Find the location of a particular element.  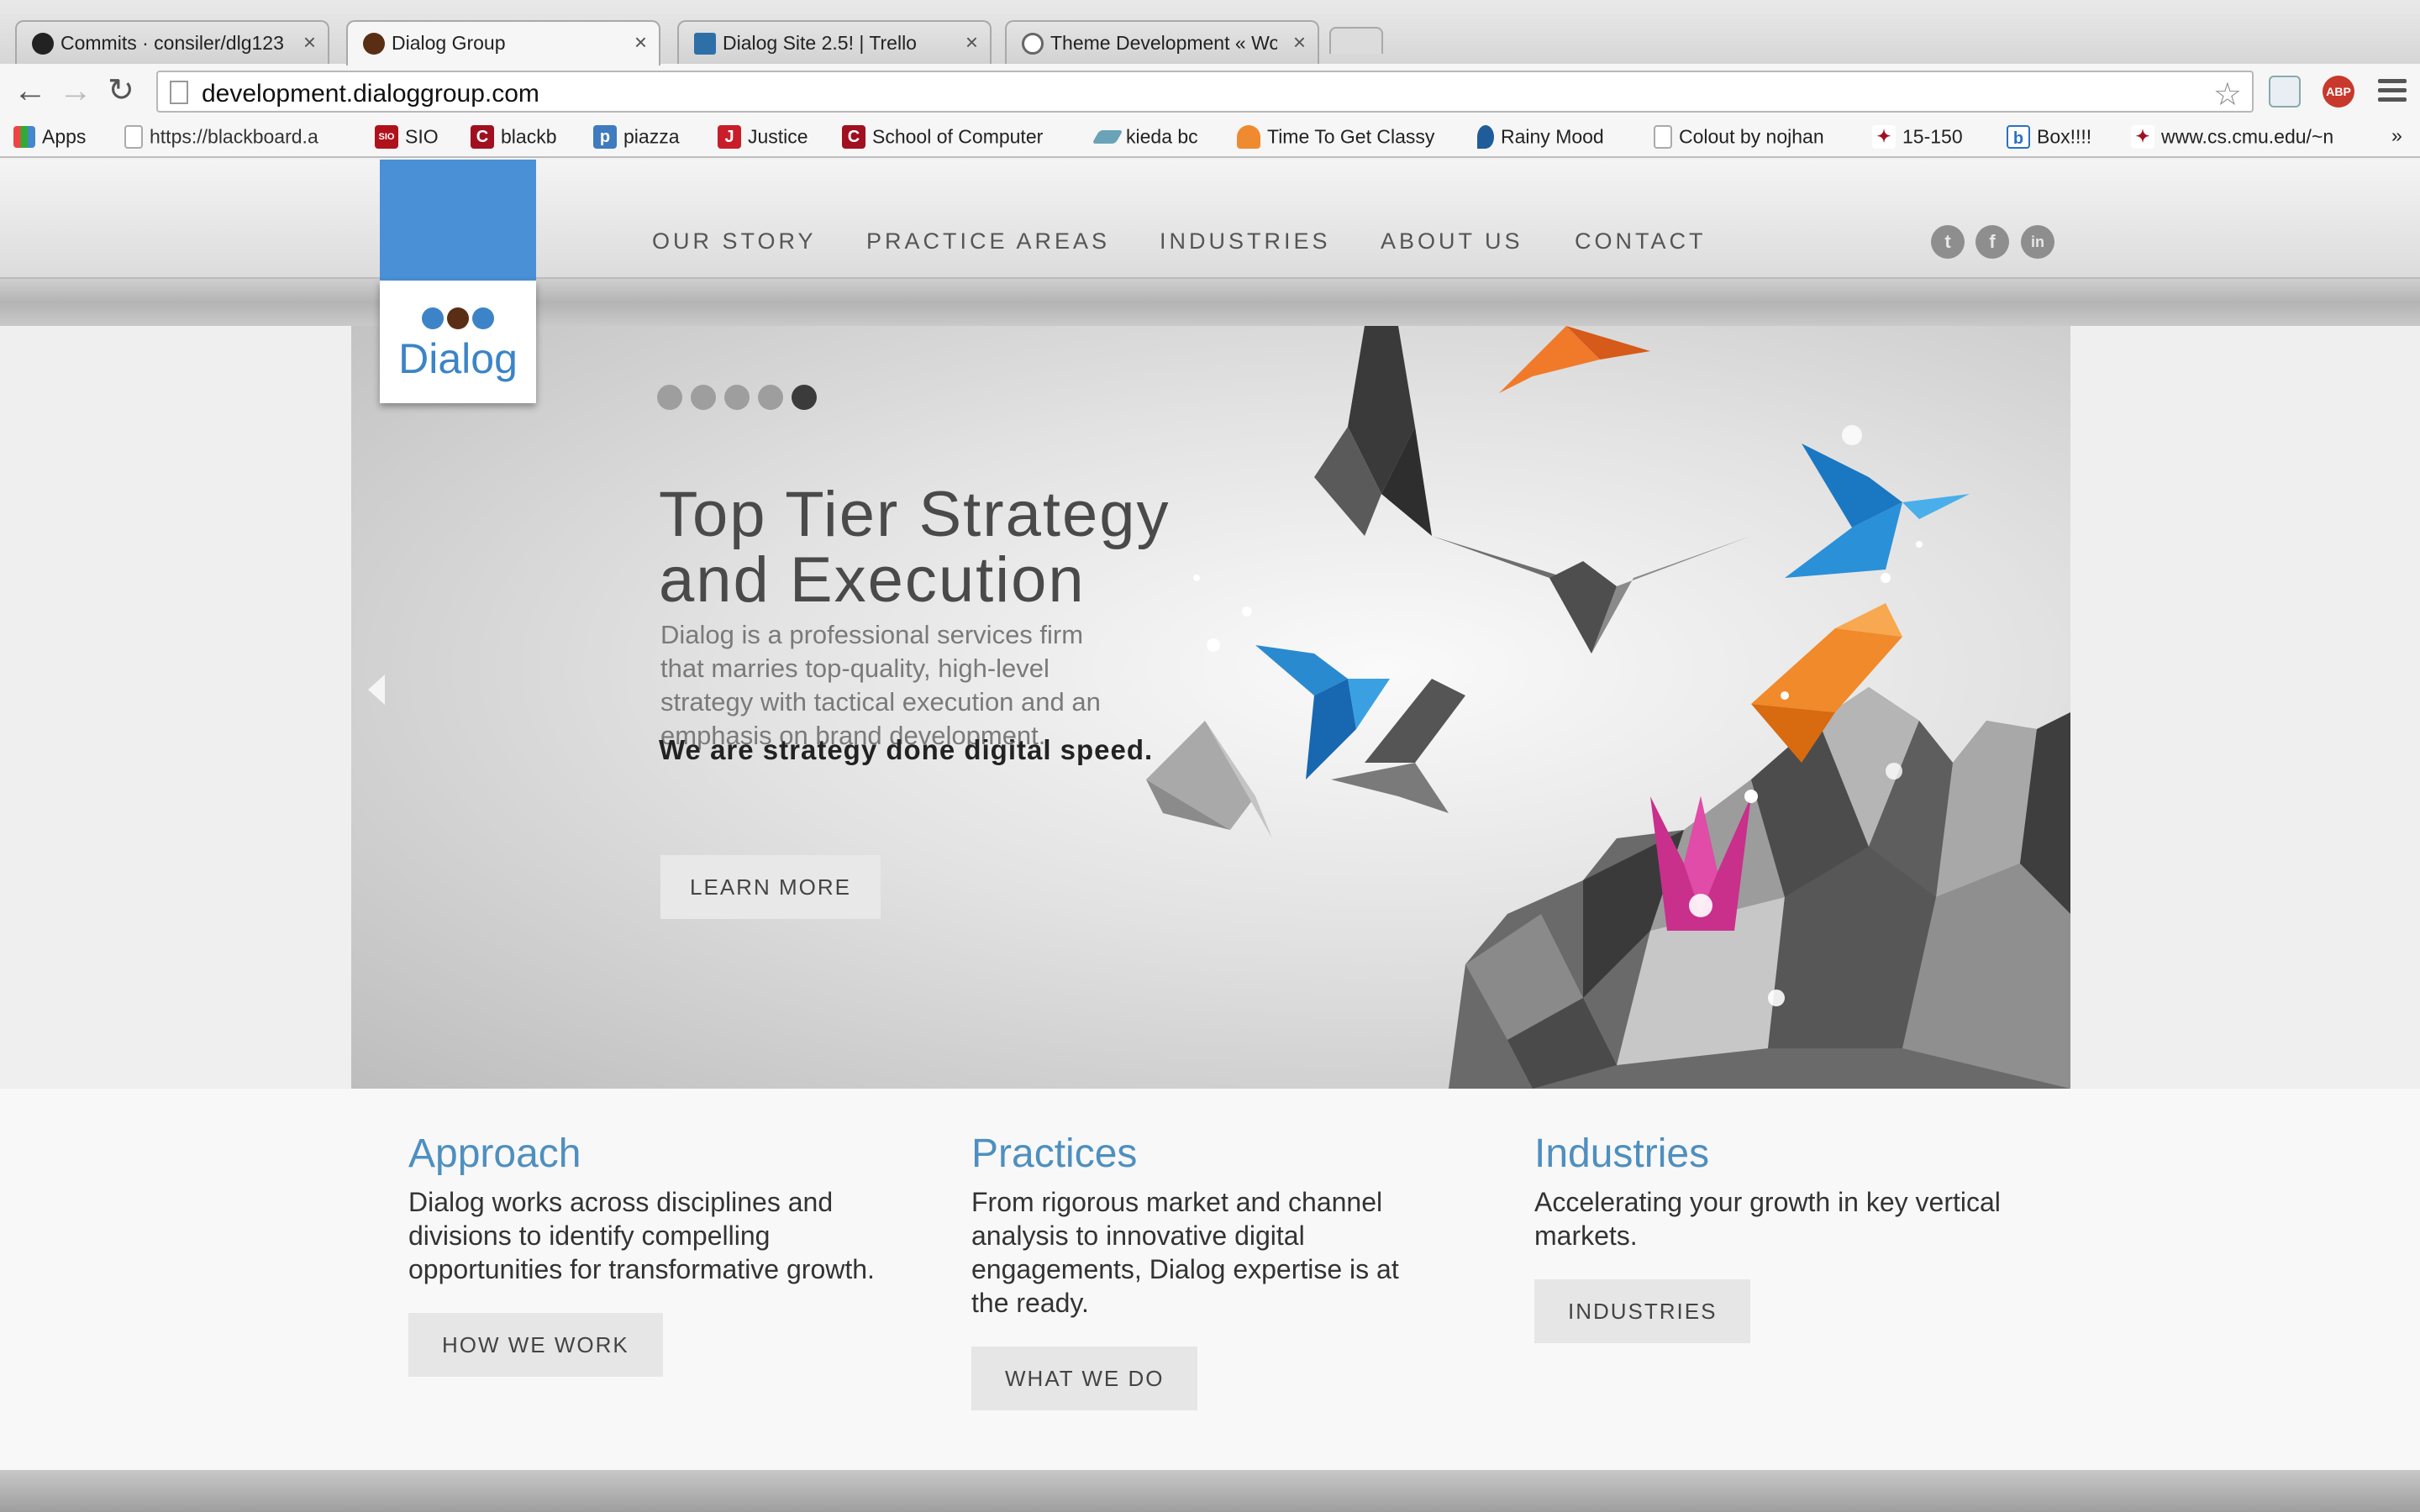

bookmark-sio: SIO SIO is located at coordinates (407, 138).